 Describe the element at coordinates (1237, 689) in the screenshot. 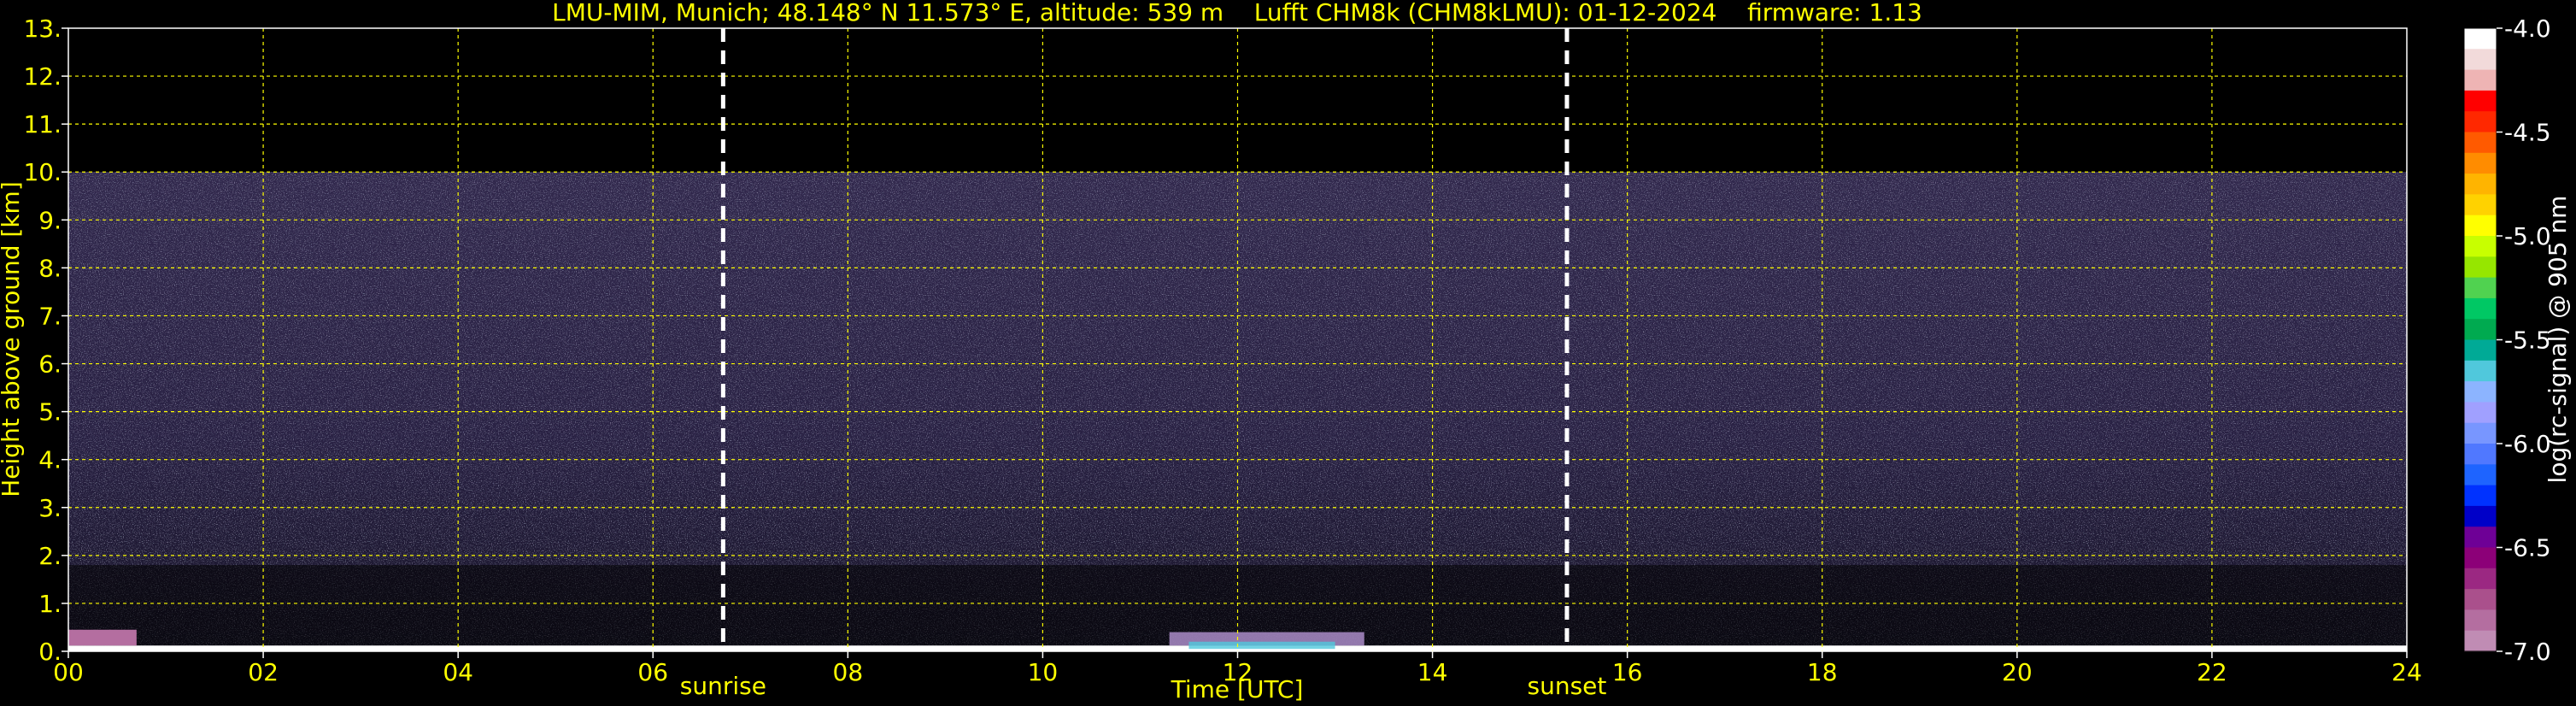

I see `x-axis-label: Time [UTC]` at that location.